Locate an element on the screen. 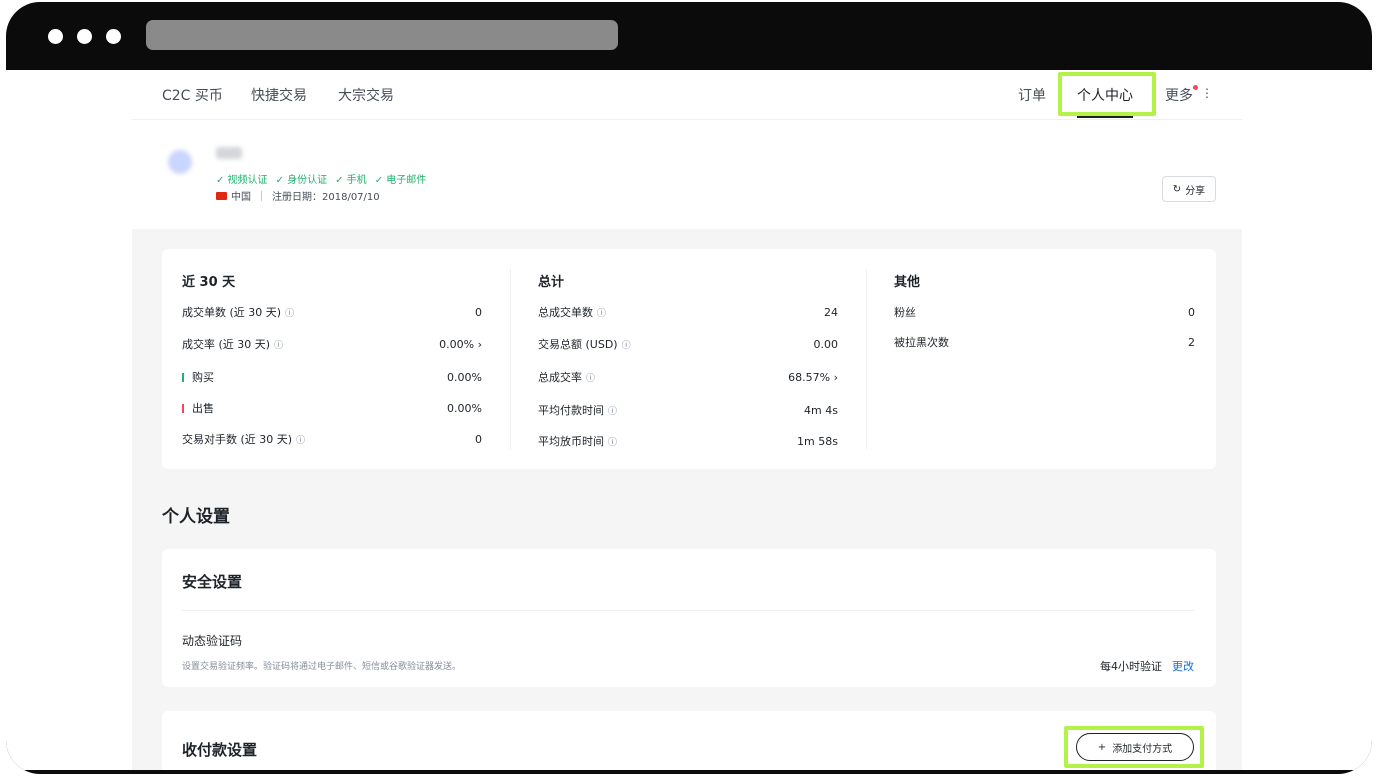  stat-row: 成交率 (近 30 天) ⓘ 0.00% › is located at coordinates (332, 344).